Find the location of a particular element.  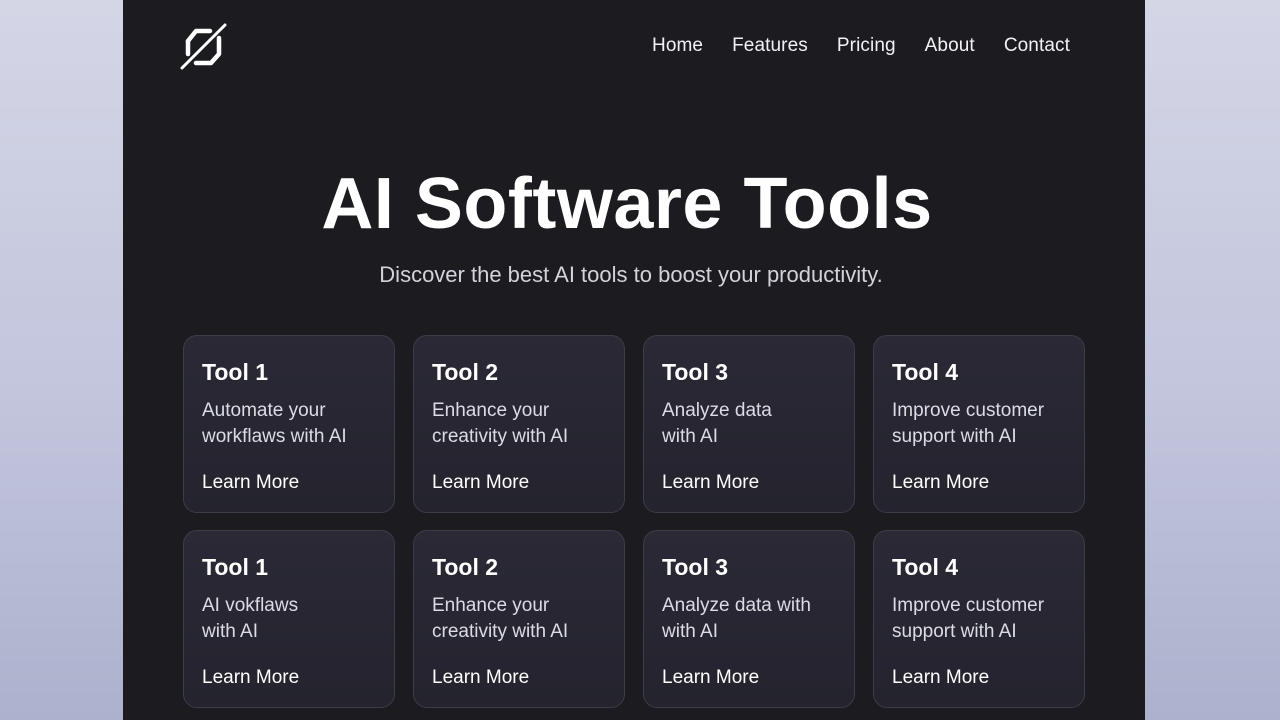

tool-card: Tool 3 Analyze data with AI Learn More is located at coordinates (749, 424).